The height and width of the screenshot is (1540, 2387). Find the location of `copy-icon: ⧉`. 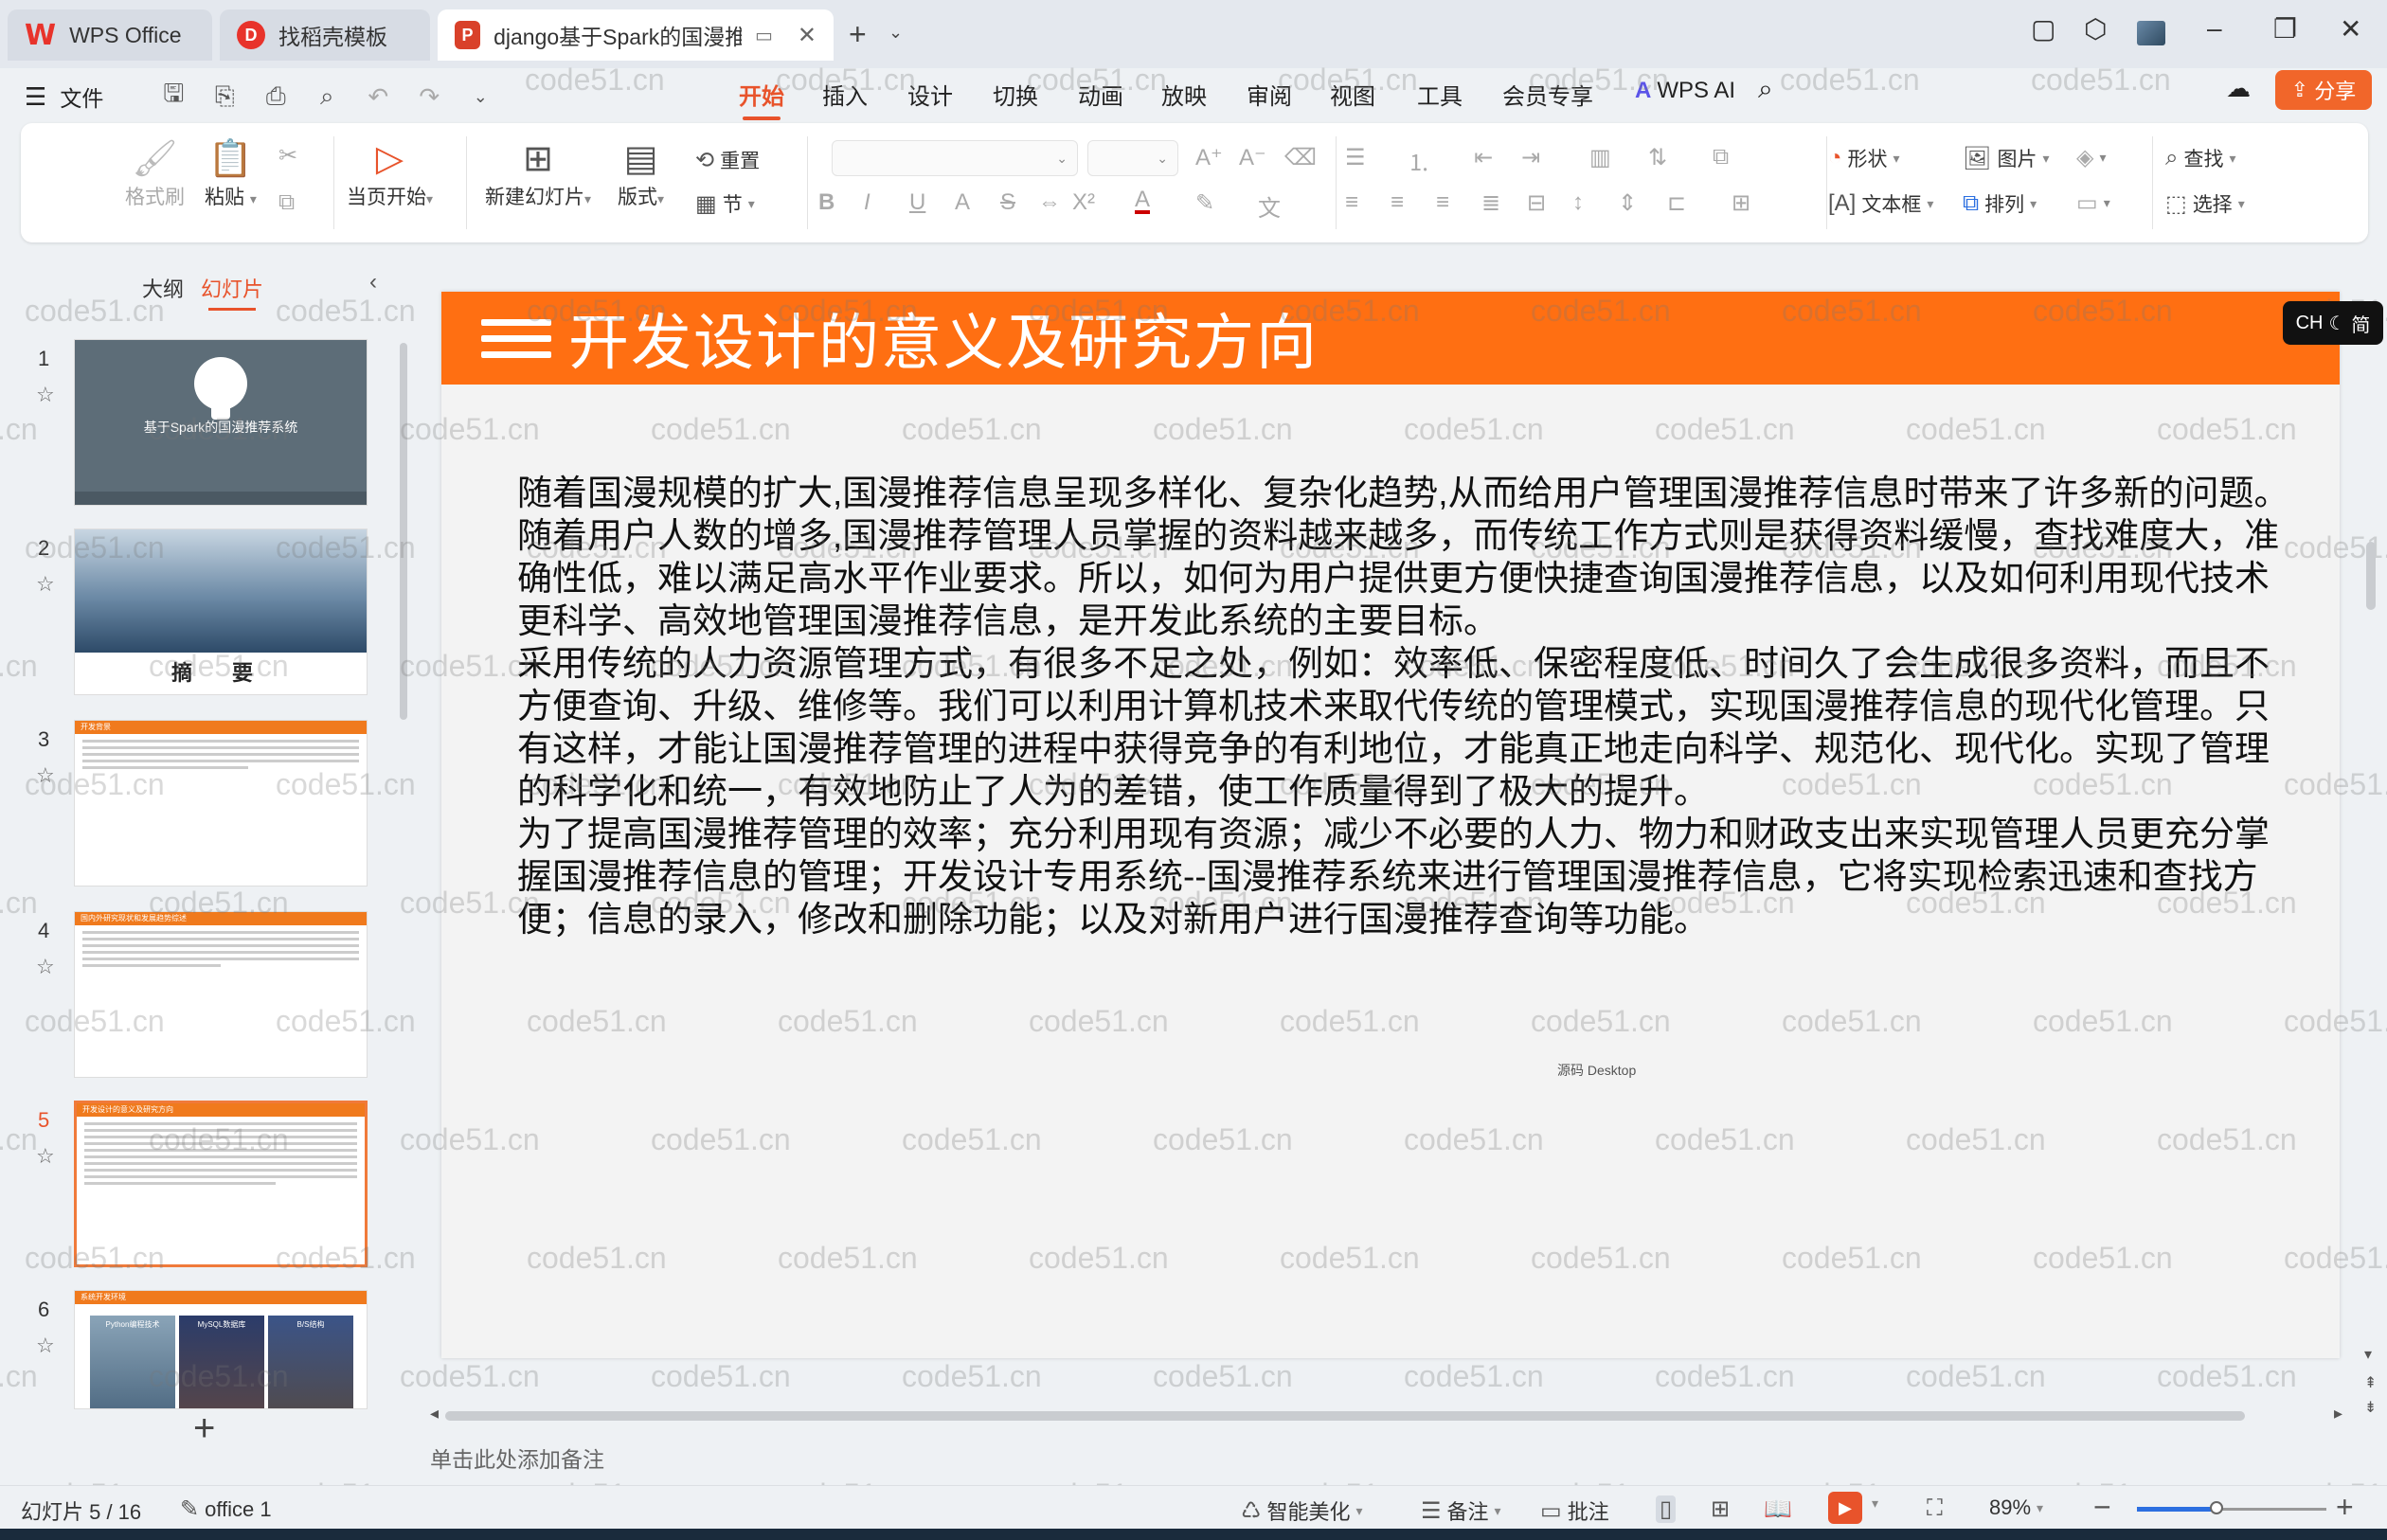

copy-icon: ⧉ is located at coordinates (286, 202).